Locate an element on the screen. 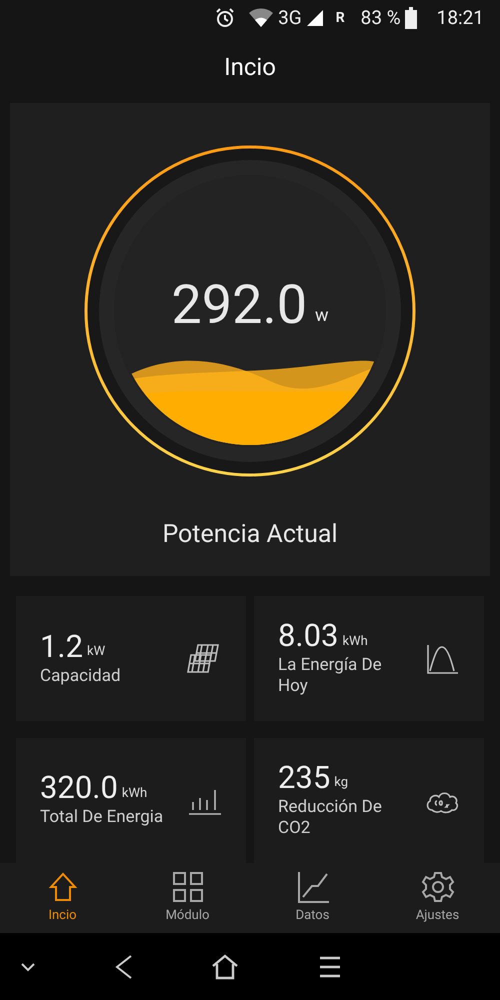 The height and width of the screenshot is (1000, 500). nav-tab: Módulo is located at coordinates (187, 898).